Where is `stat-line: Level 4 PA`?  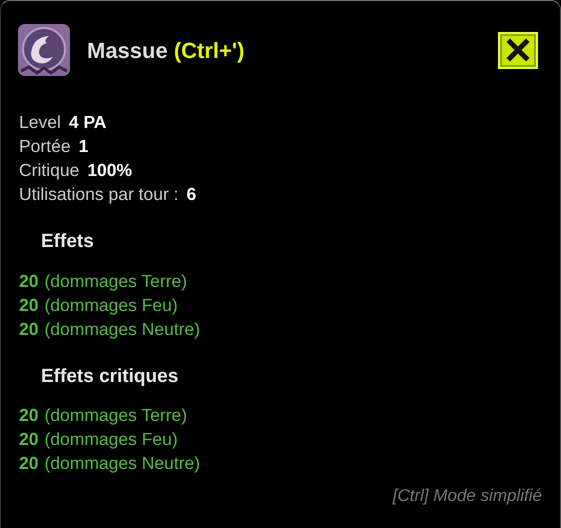 stat-line: Level 4 PA is located at coordinates (63, 122).